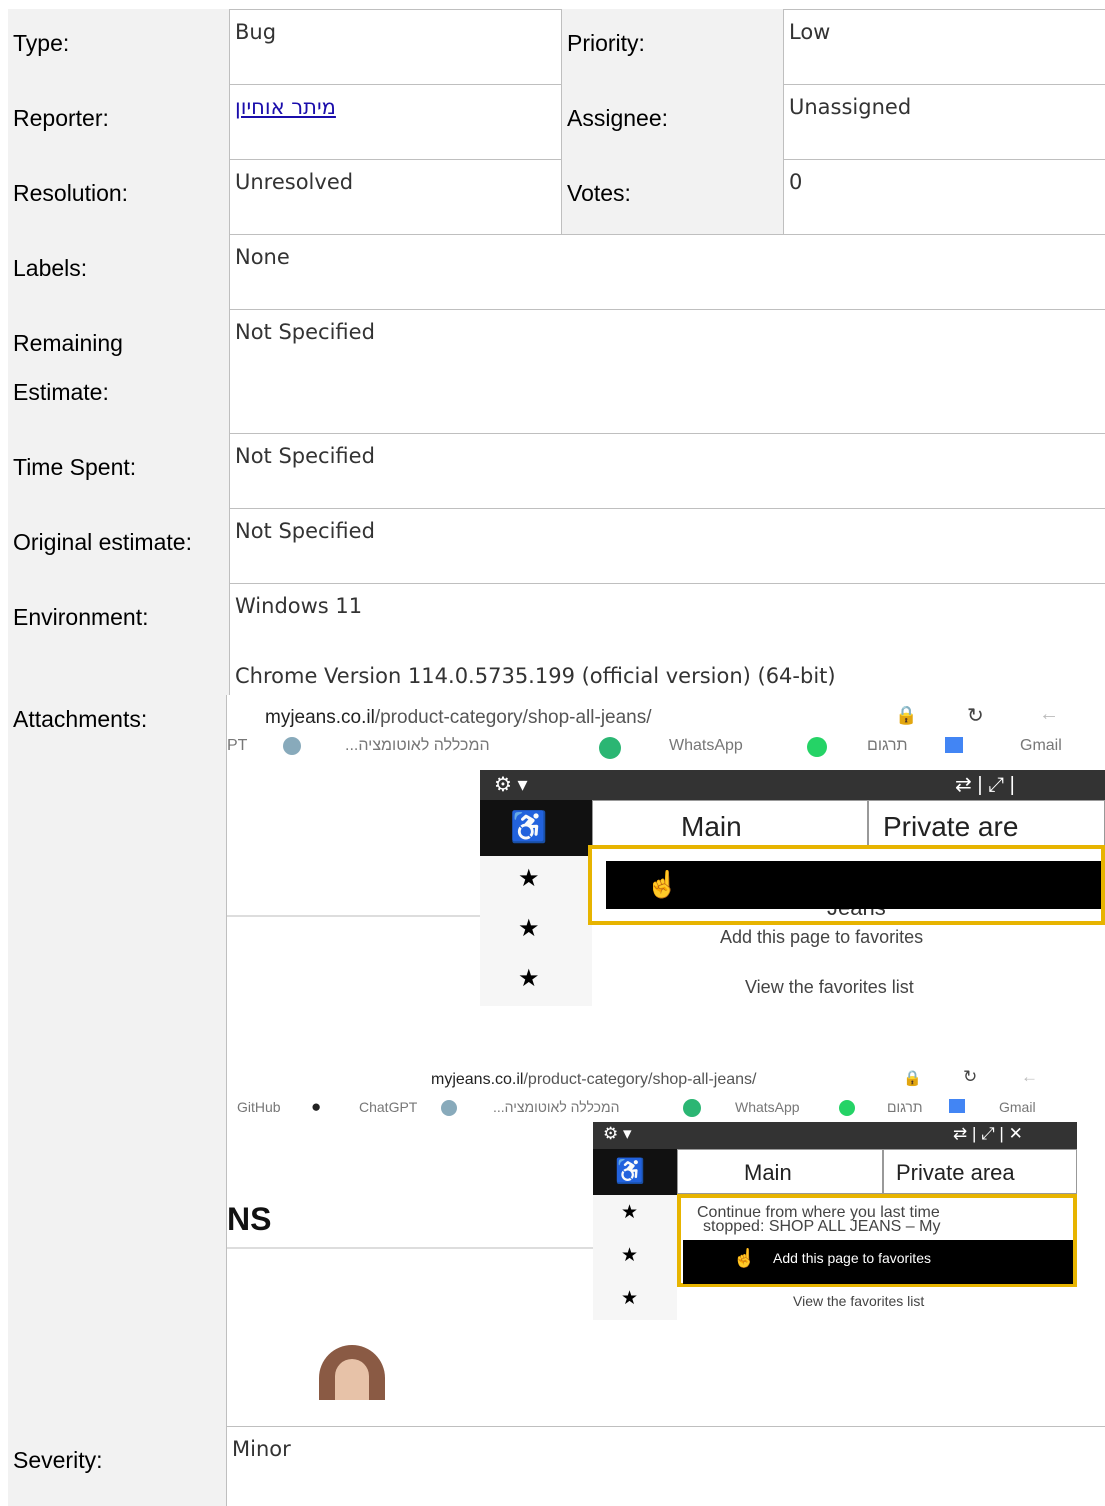  What do you see at coordinates (822, 1226) in the screenshot?
I see `continue-text-line2: stopped: SHOP ALL JEANS – My` at bounding box center [822, 1226].